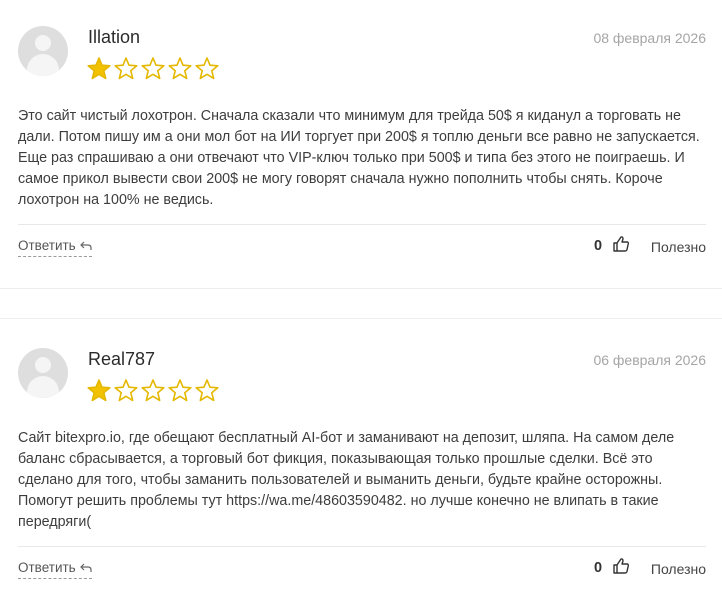 The height and width of the screenshot is (603, 722). What do you see at coordinates (114, 37) in the screenshot?
I see `review-author: Illation` at bounding box center [114, 37].